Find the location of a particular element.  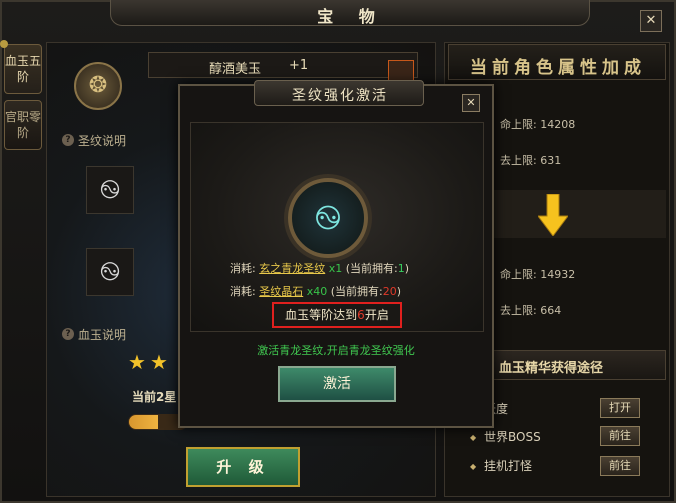

item-level: +1 is located at coordinates (299, 65).